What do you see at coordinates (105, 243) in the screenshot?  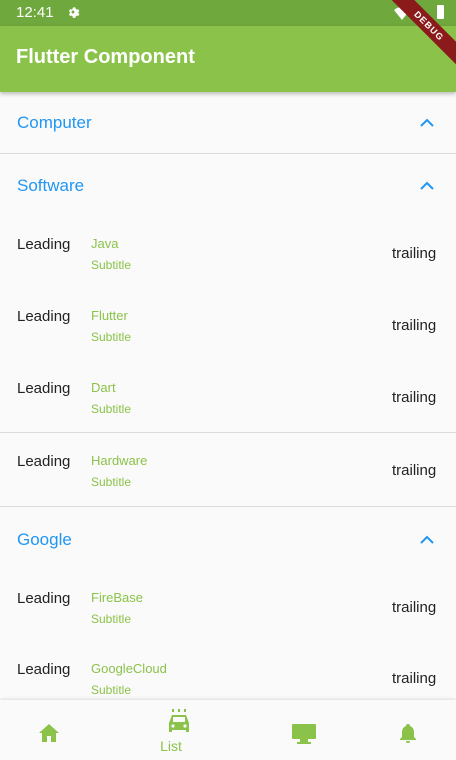 I see `tile-title: Java` at bounding box center [105, 243].